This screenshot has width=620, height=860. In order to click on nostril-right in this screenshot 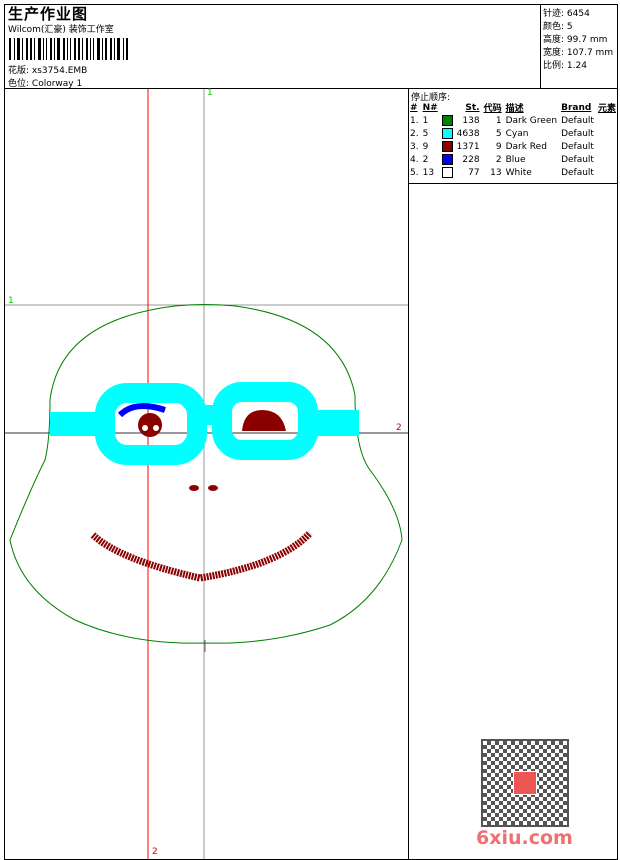, I will do `click(213, 488)`.